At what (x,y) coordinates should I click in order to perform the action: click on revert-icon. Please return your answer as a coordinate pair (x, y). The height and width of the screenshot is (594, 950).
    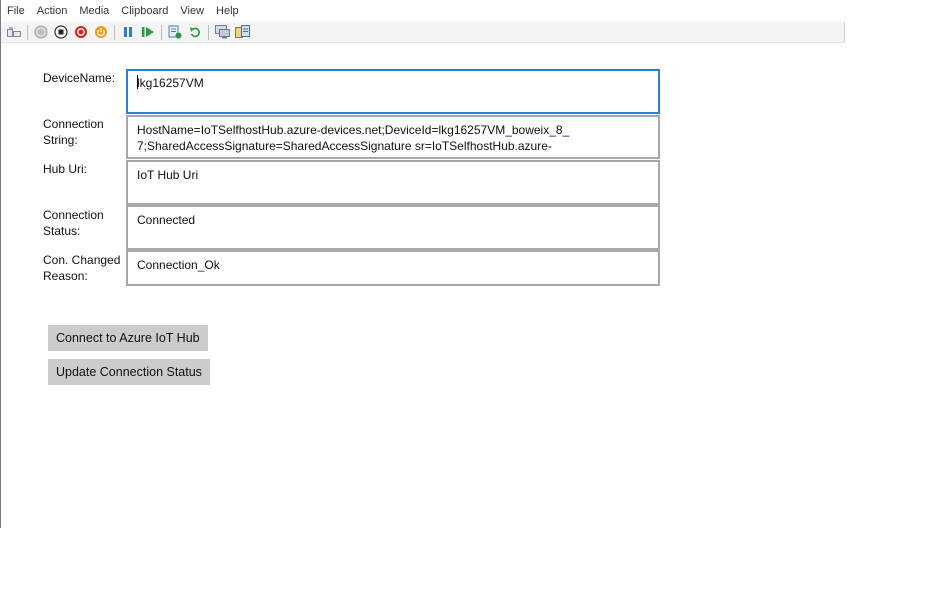
    Looking at the image, I should click on (195, 32).